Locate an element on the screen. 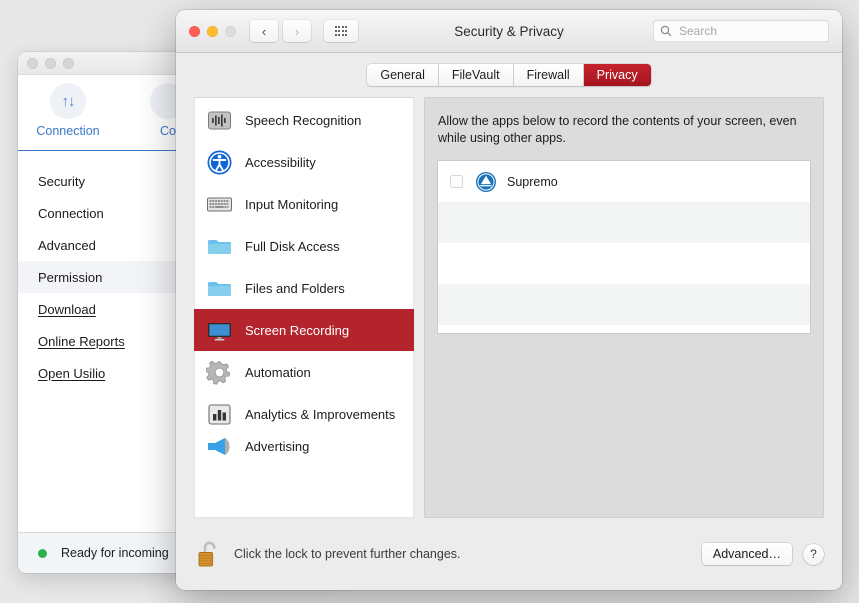 The width and height of the screenshot is (859, 603). category-item-analytics-improvements: Analytics & Improvements is located at coordinates (304, 414).